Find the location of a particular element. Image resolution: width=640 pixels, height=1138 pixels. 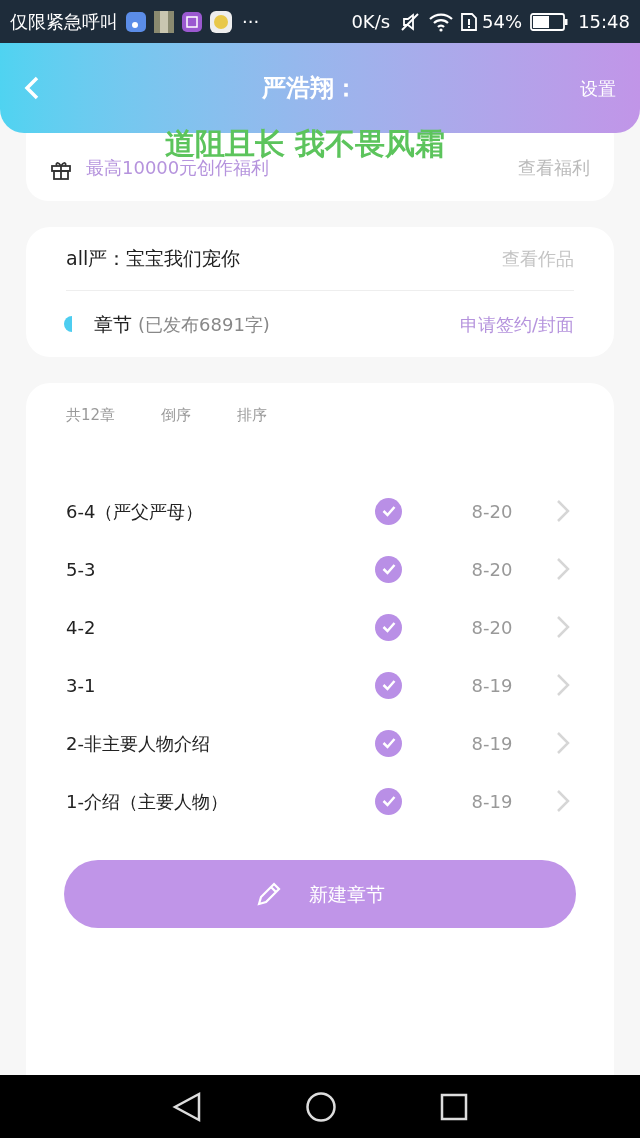

chapter-title: 1-介绍（主要人物） is located at coordinates (220, 801).